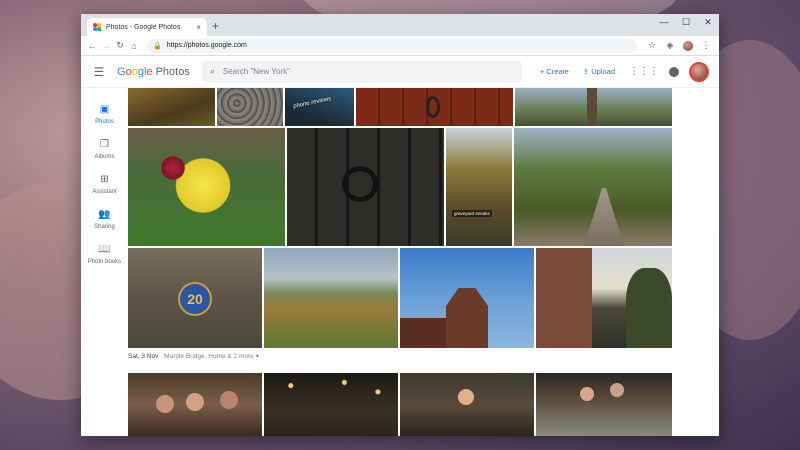 This screenshot has height=450, width=800. What do you see at coordinates (256, 71) in the screenshot?
I see `search-placeholder: Search "New York"` at bounding box center [256, 71].